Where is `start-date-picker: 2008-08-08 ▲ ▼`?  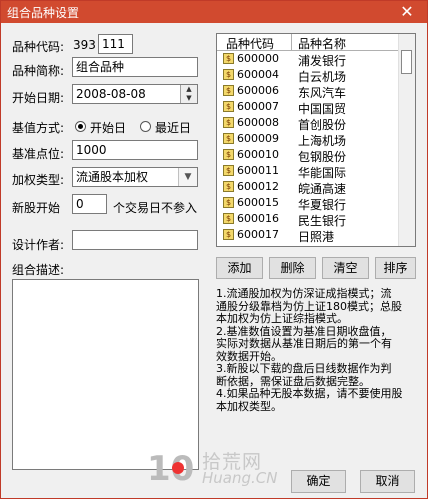 start-date-picker: 2008-08-08 ▲ ▼ is located at coordinates (135, 94).